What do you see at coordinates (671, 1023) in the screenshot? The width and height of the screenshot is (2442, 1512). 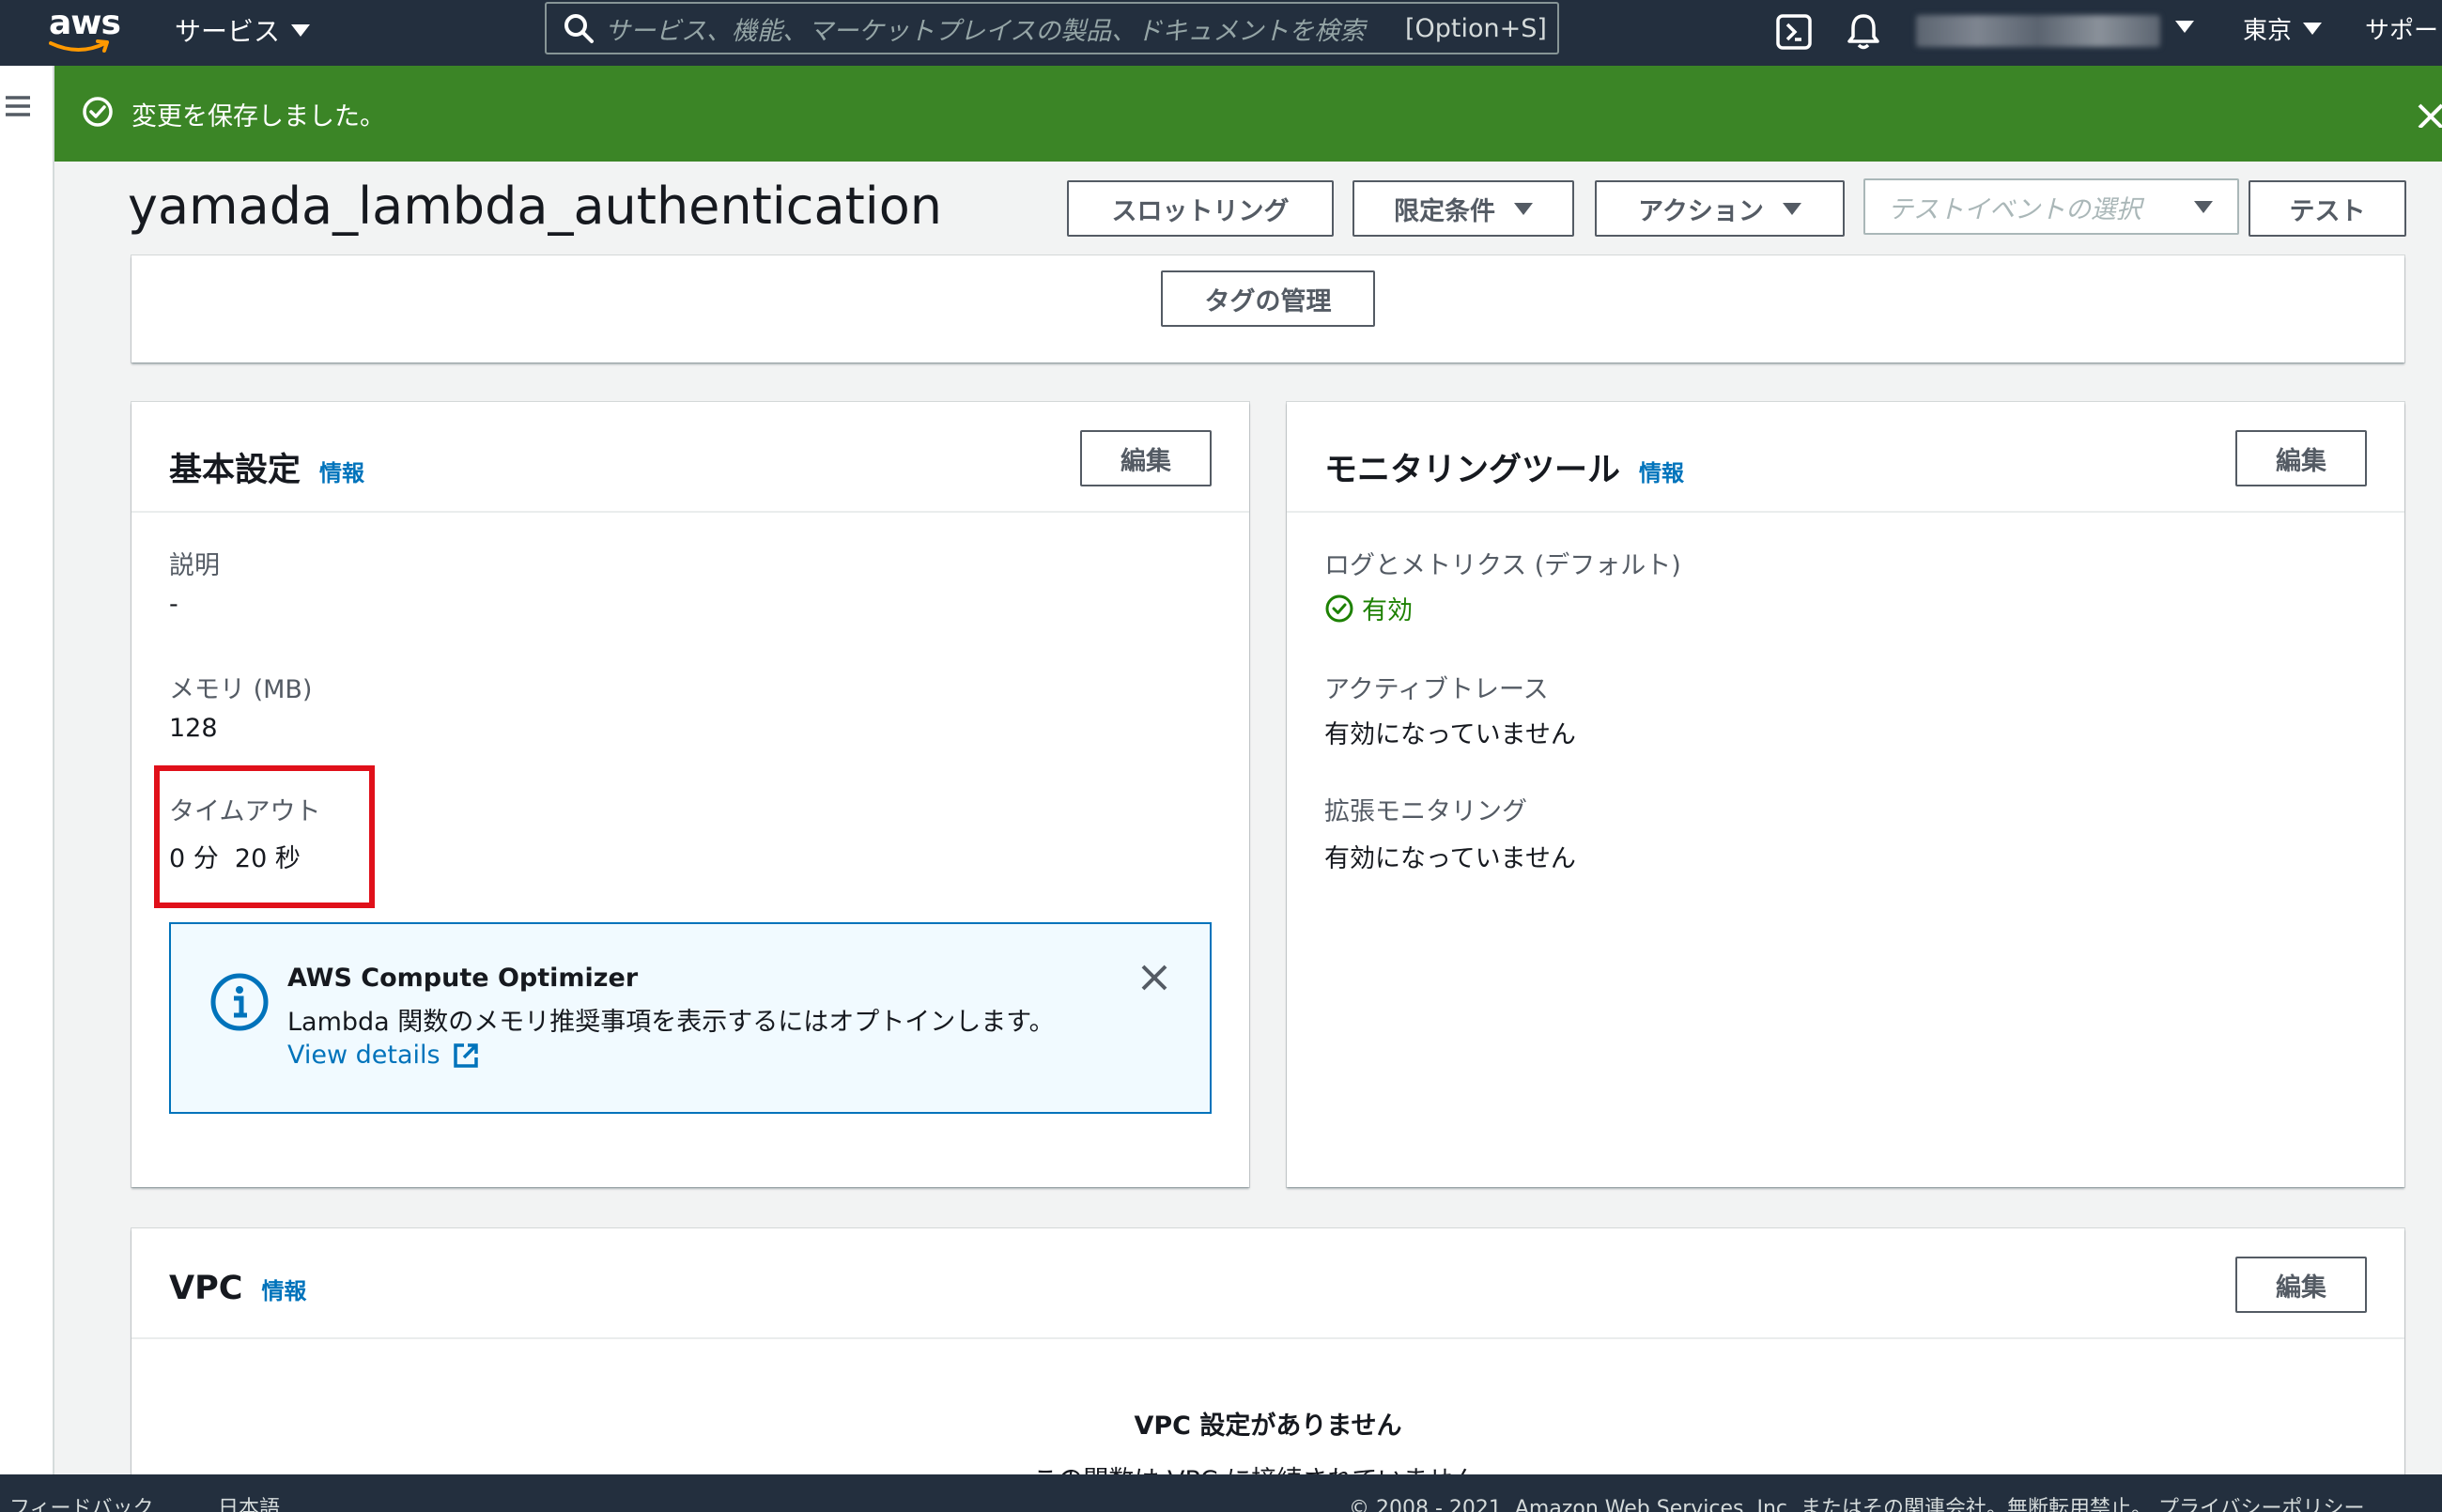 I see `optimizer-body: Lambda 関数のメモリ推奨事項を表示するにはオプトインします。` at bounding box center [671, 1023].